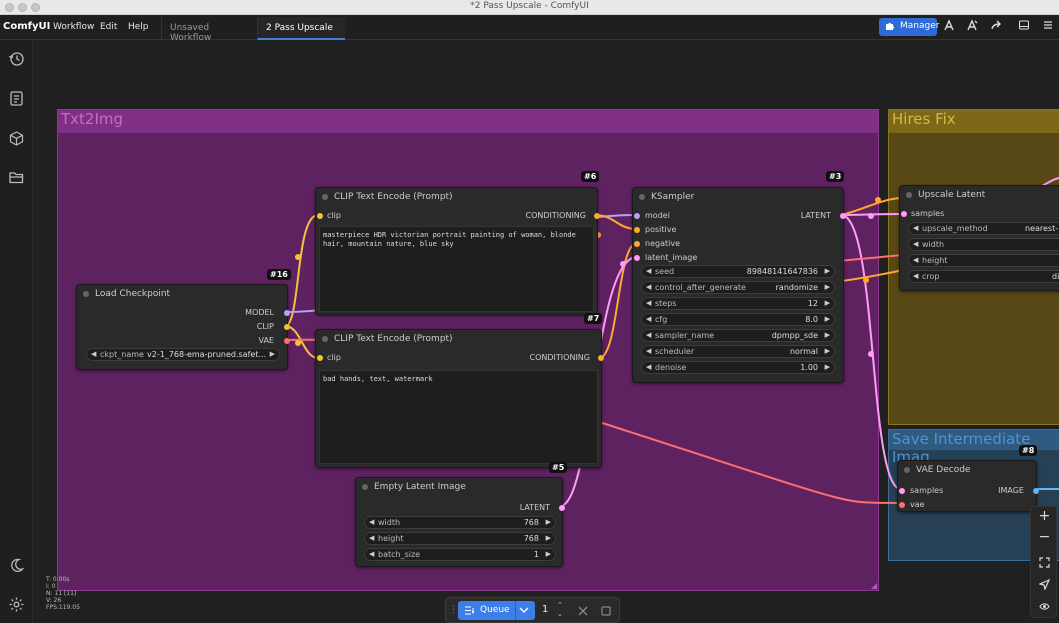 The image size is (1059, 623). What do you see at coordinates (459, 487) in the screenshot?
I see `node-title: Empty Latent Image` at bounding box center [459, 487].